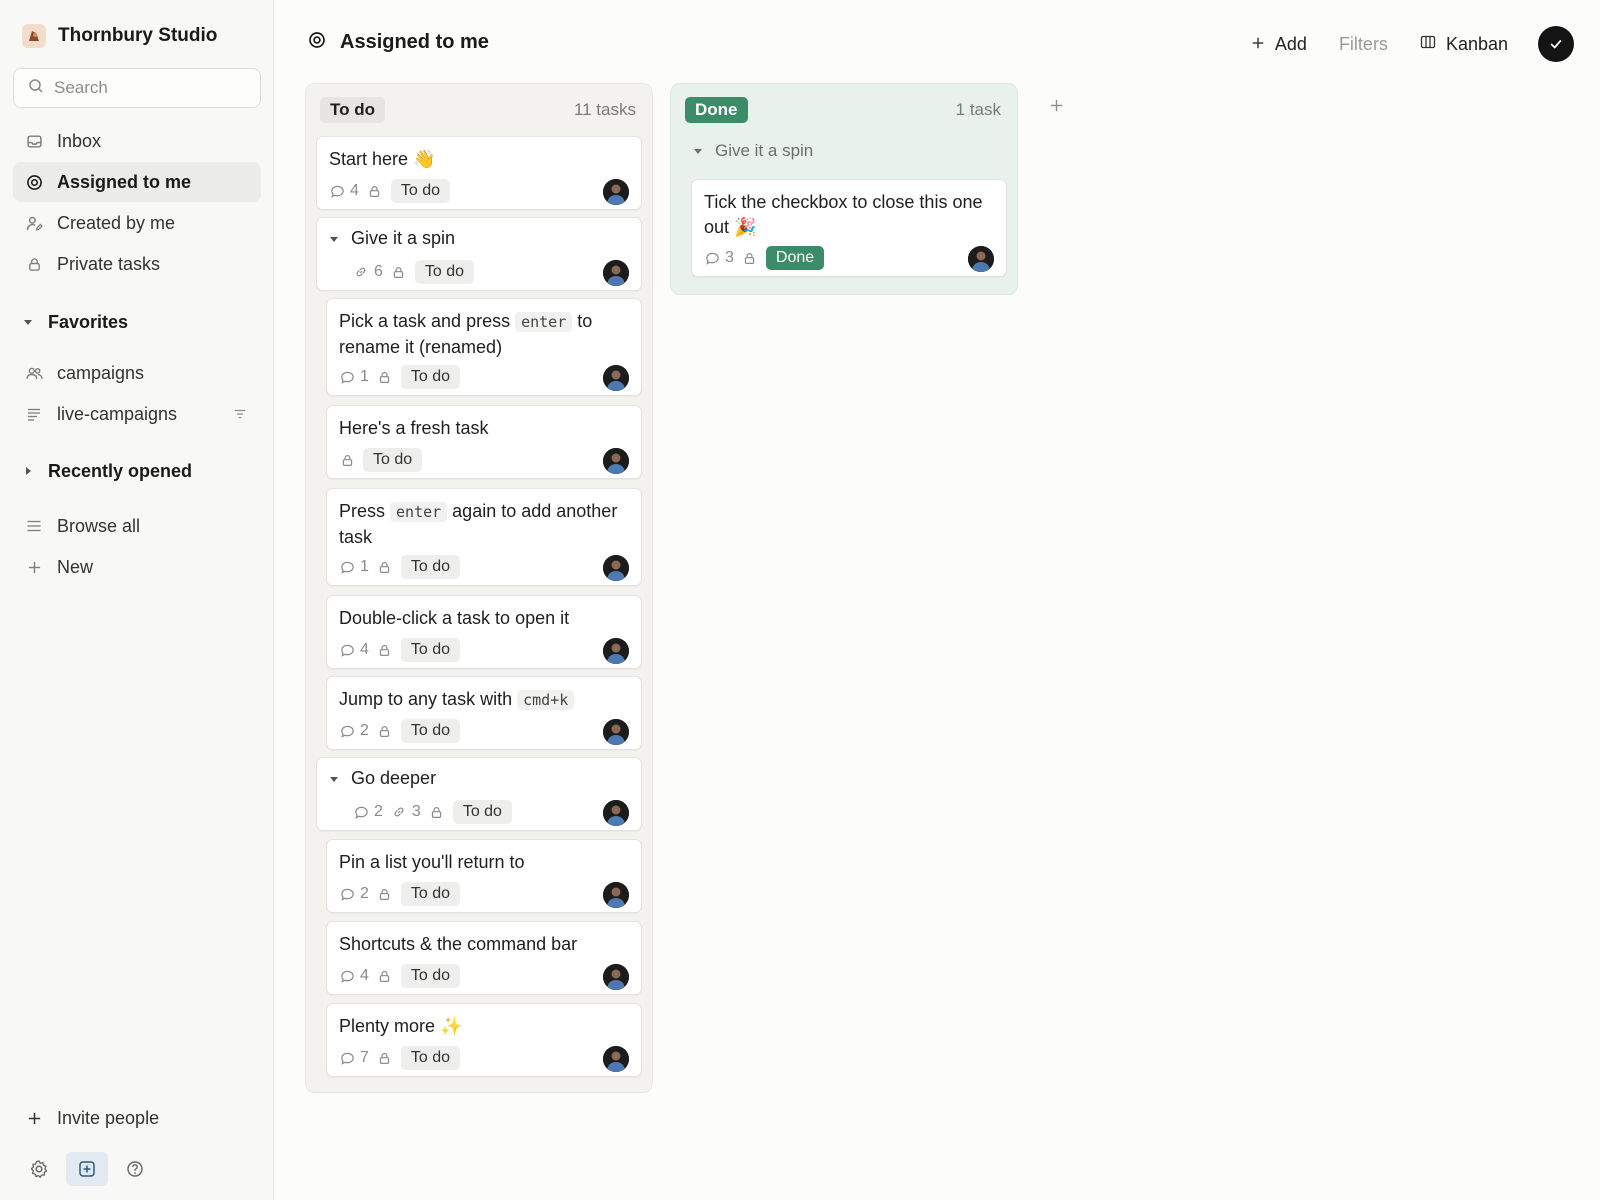  Describe the element at coordinates (119, 36) in the screenshot. I see `workspace-switcher: Thornbury Studio` at that location.